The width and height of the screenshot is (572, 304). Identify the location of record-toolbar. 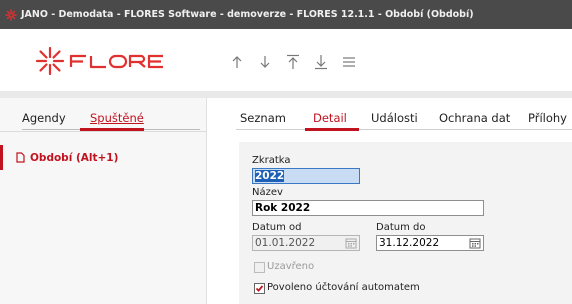
(296, 62).